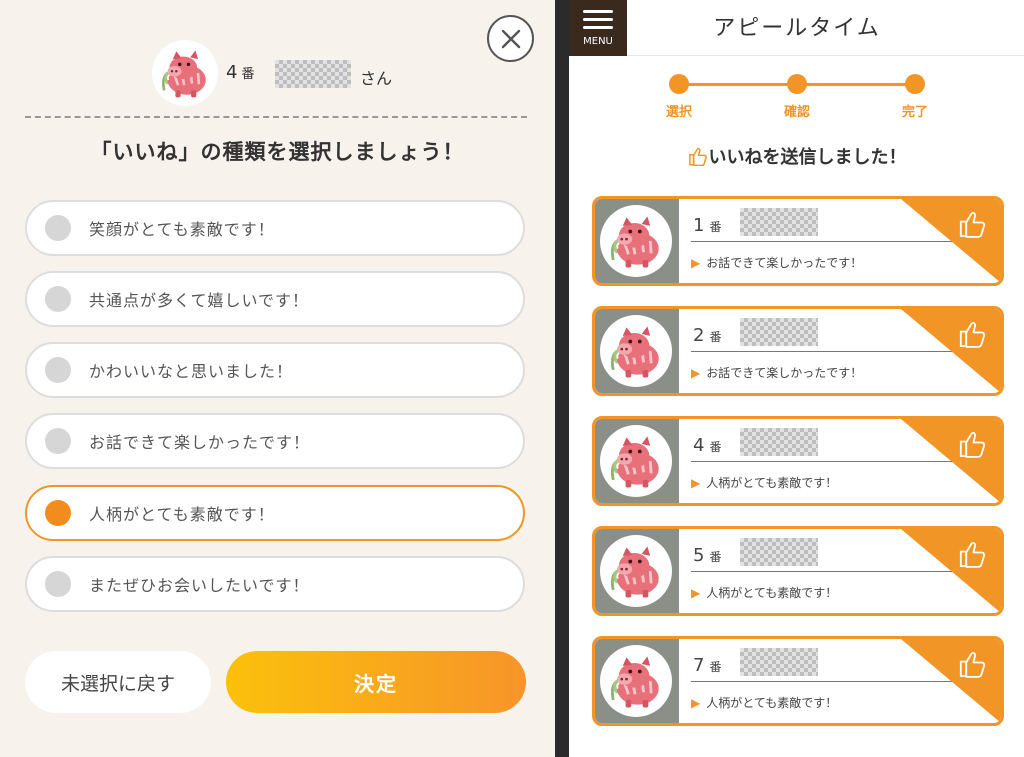 The height and width of the screenshot is (757, 1024). Describe the element at coordinates (707, 445) in the screenshot. I see `card-number: 4番` at that location.